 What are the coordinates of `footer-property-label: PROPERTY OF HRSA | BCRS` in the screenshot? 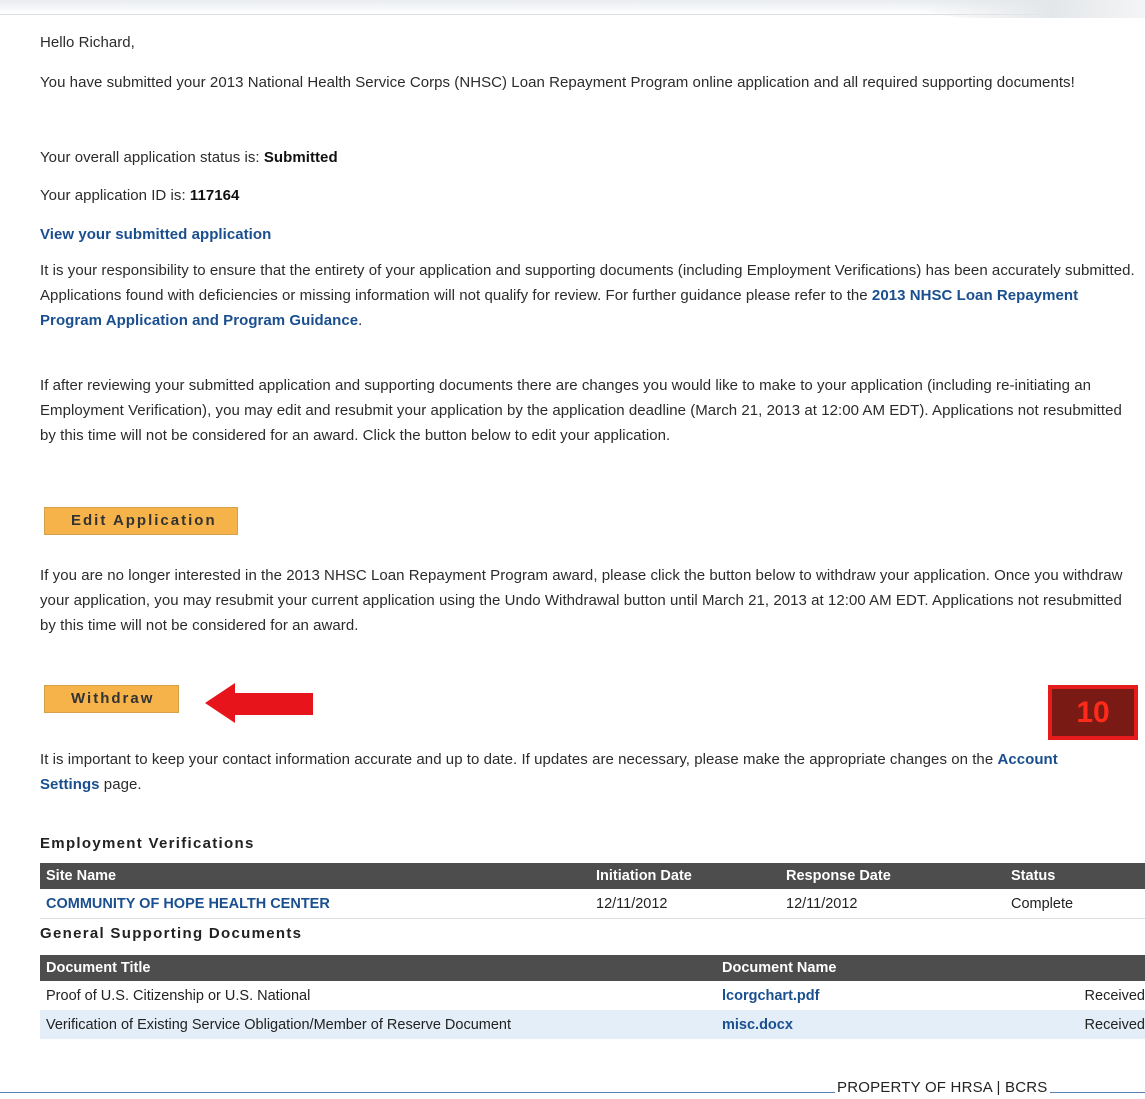 It's located at (942, 1087).